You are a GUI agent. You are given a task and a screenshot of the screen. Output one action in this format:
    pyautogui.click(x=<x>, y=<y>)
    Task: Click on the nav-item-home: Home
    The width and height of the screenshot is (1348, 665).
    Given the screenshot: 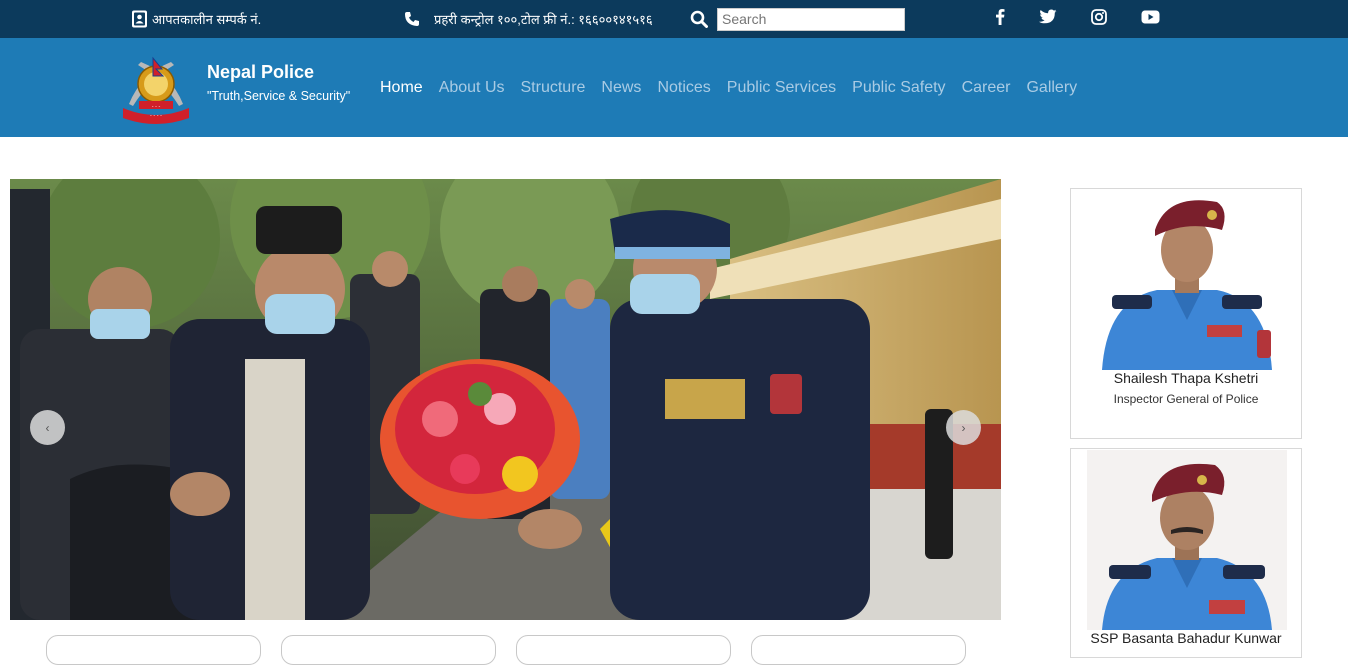 What is the action you would take?
    pyautogui.click(x=401, y=88)
    